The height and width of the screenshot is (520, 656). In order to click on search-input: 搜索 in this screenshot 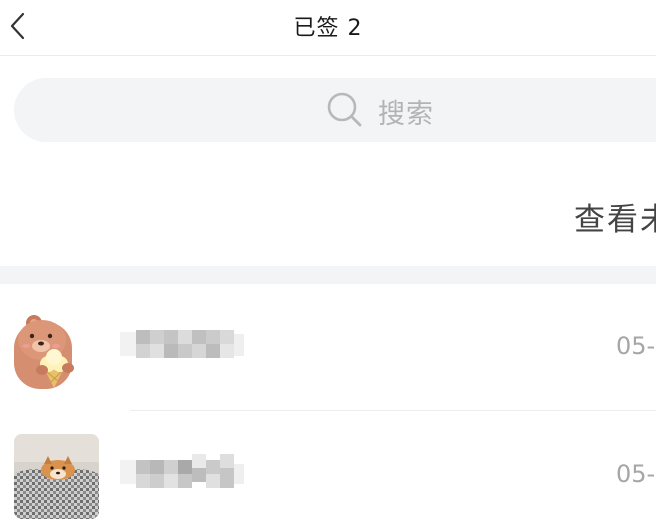, I will do `click(335, 110)`.